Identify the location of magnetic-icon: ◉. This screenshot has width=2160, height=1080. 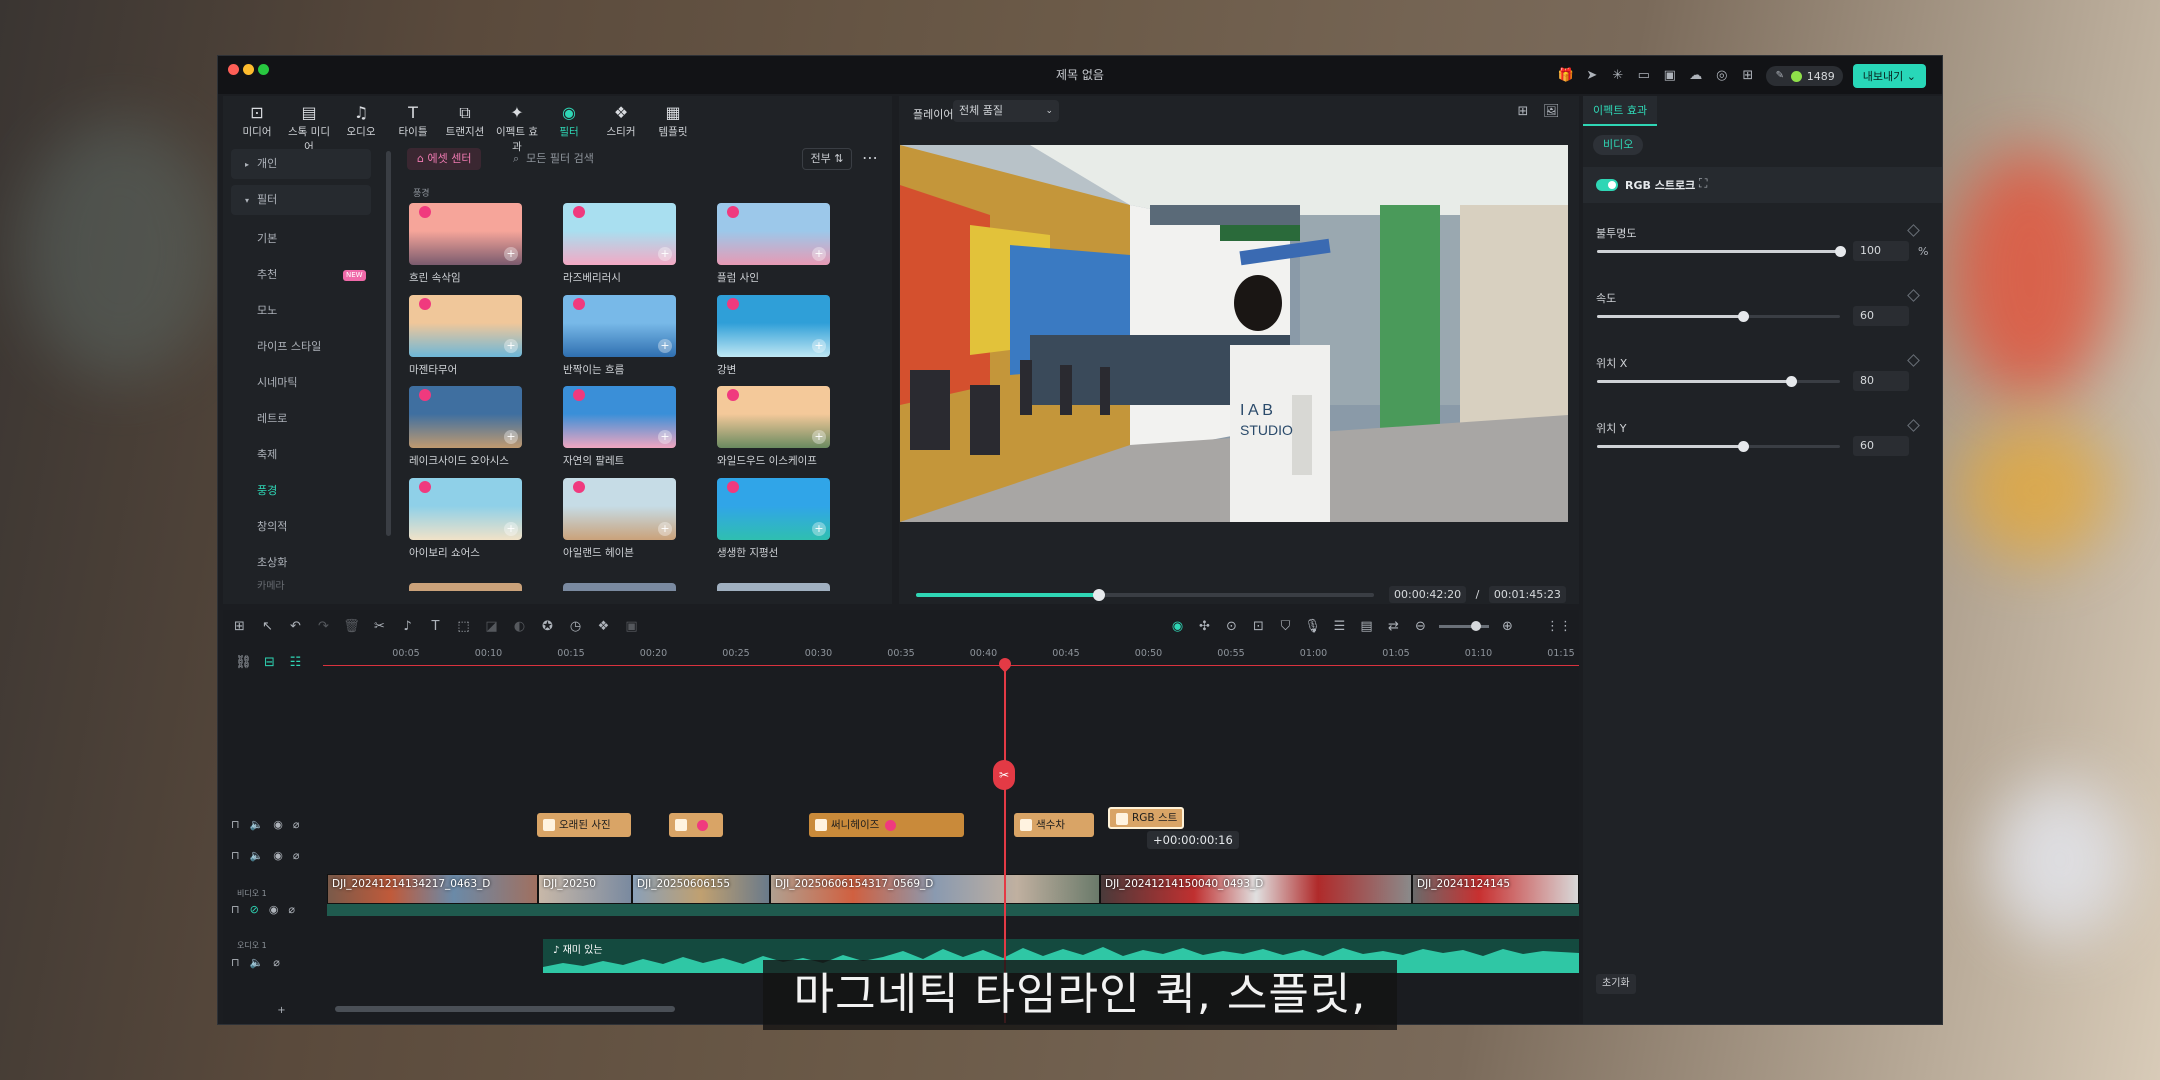
(1177, 626).